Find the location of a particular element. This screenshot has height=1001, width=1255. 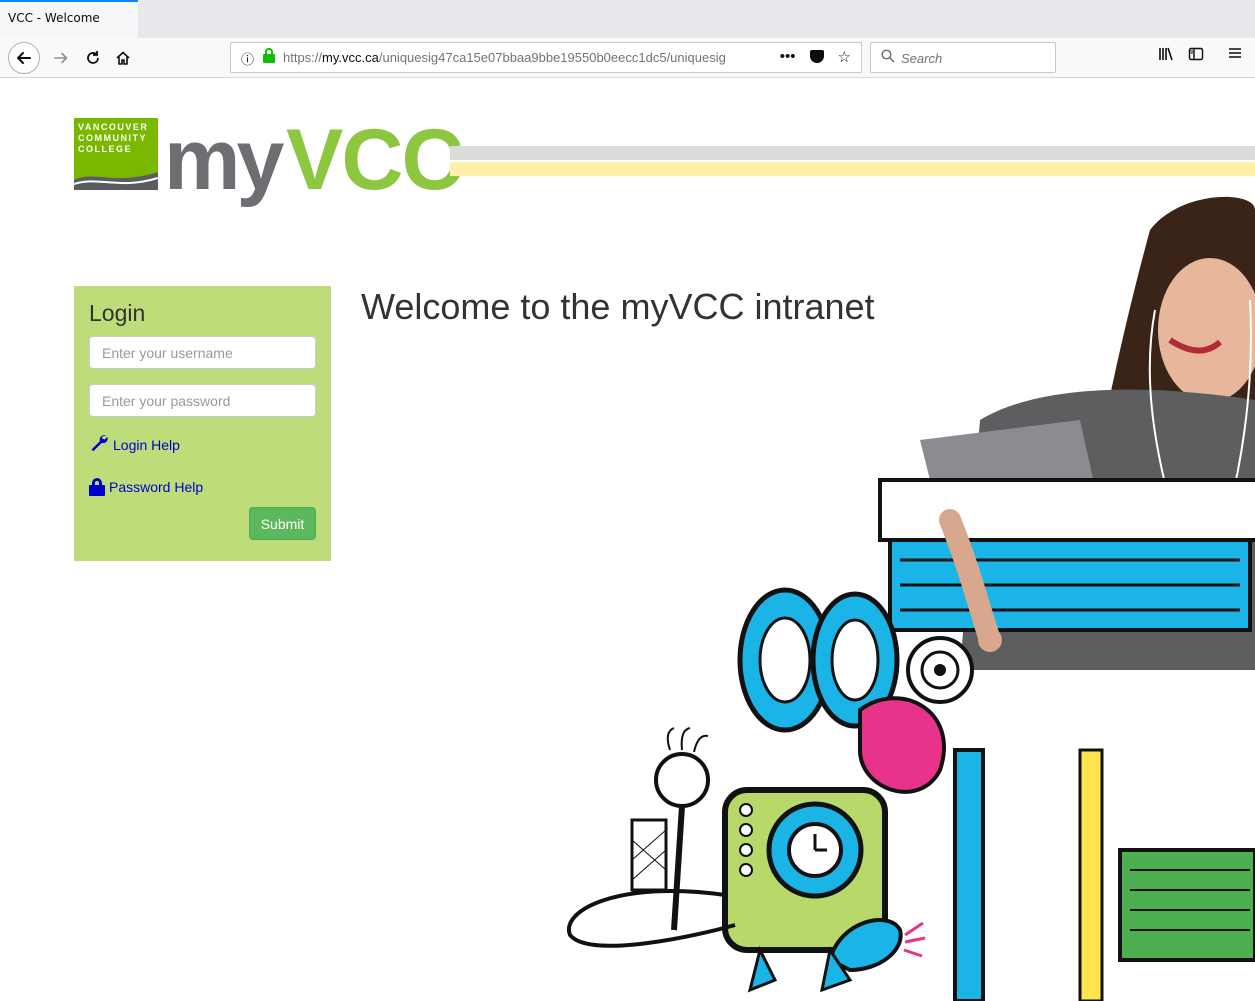

info-icon: ⓘ is located at coordinates (247, 58).